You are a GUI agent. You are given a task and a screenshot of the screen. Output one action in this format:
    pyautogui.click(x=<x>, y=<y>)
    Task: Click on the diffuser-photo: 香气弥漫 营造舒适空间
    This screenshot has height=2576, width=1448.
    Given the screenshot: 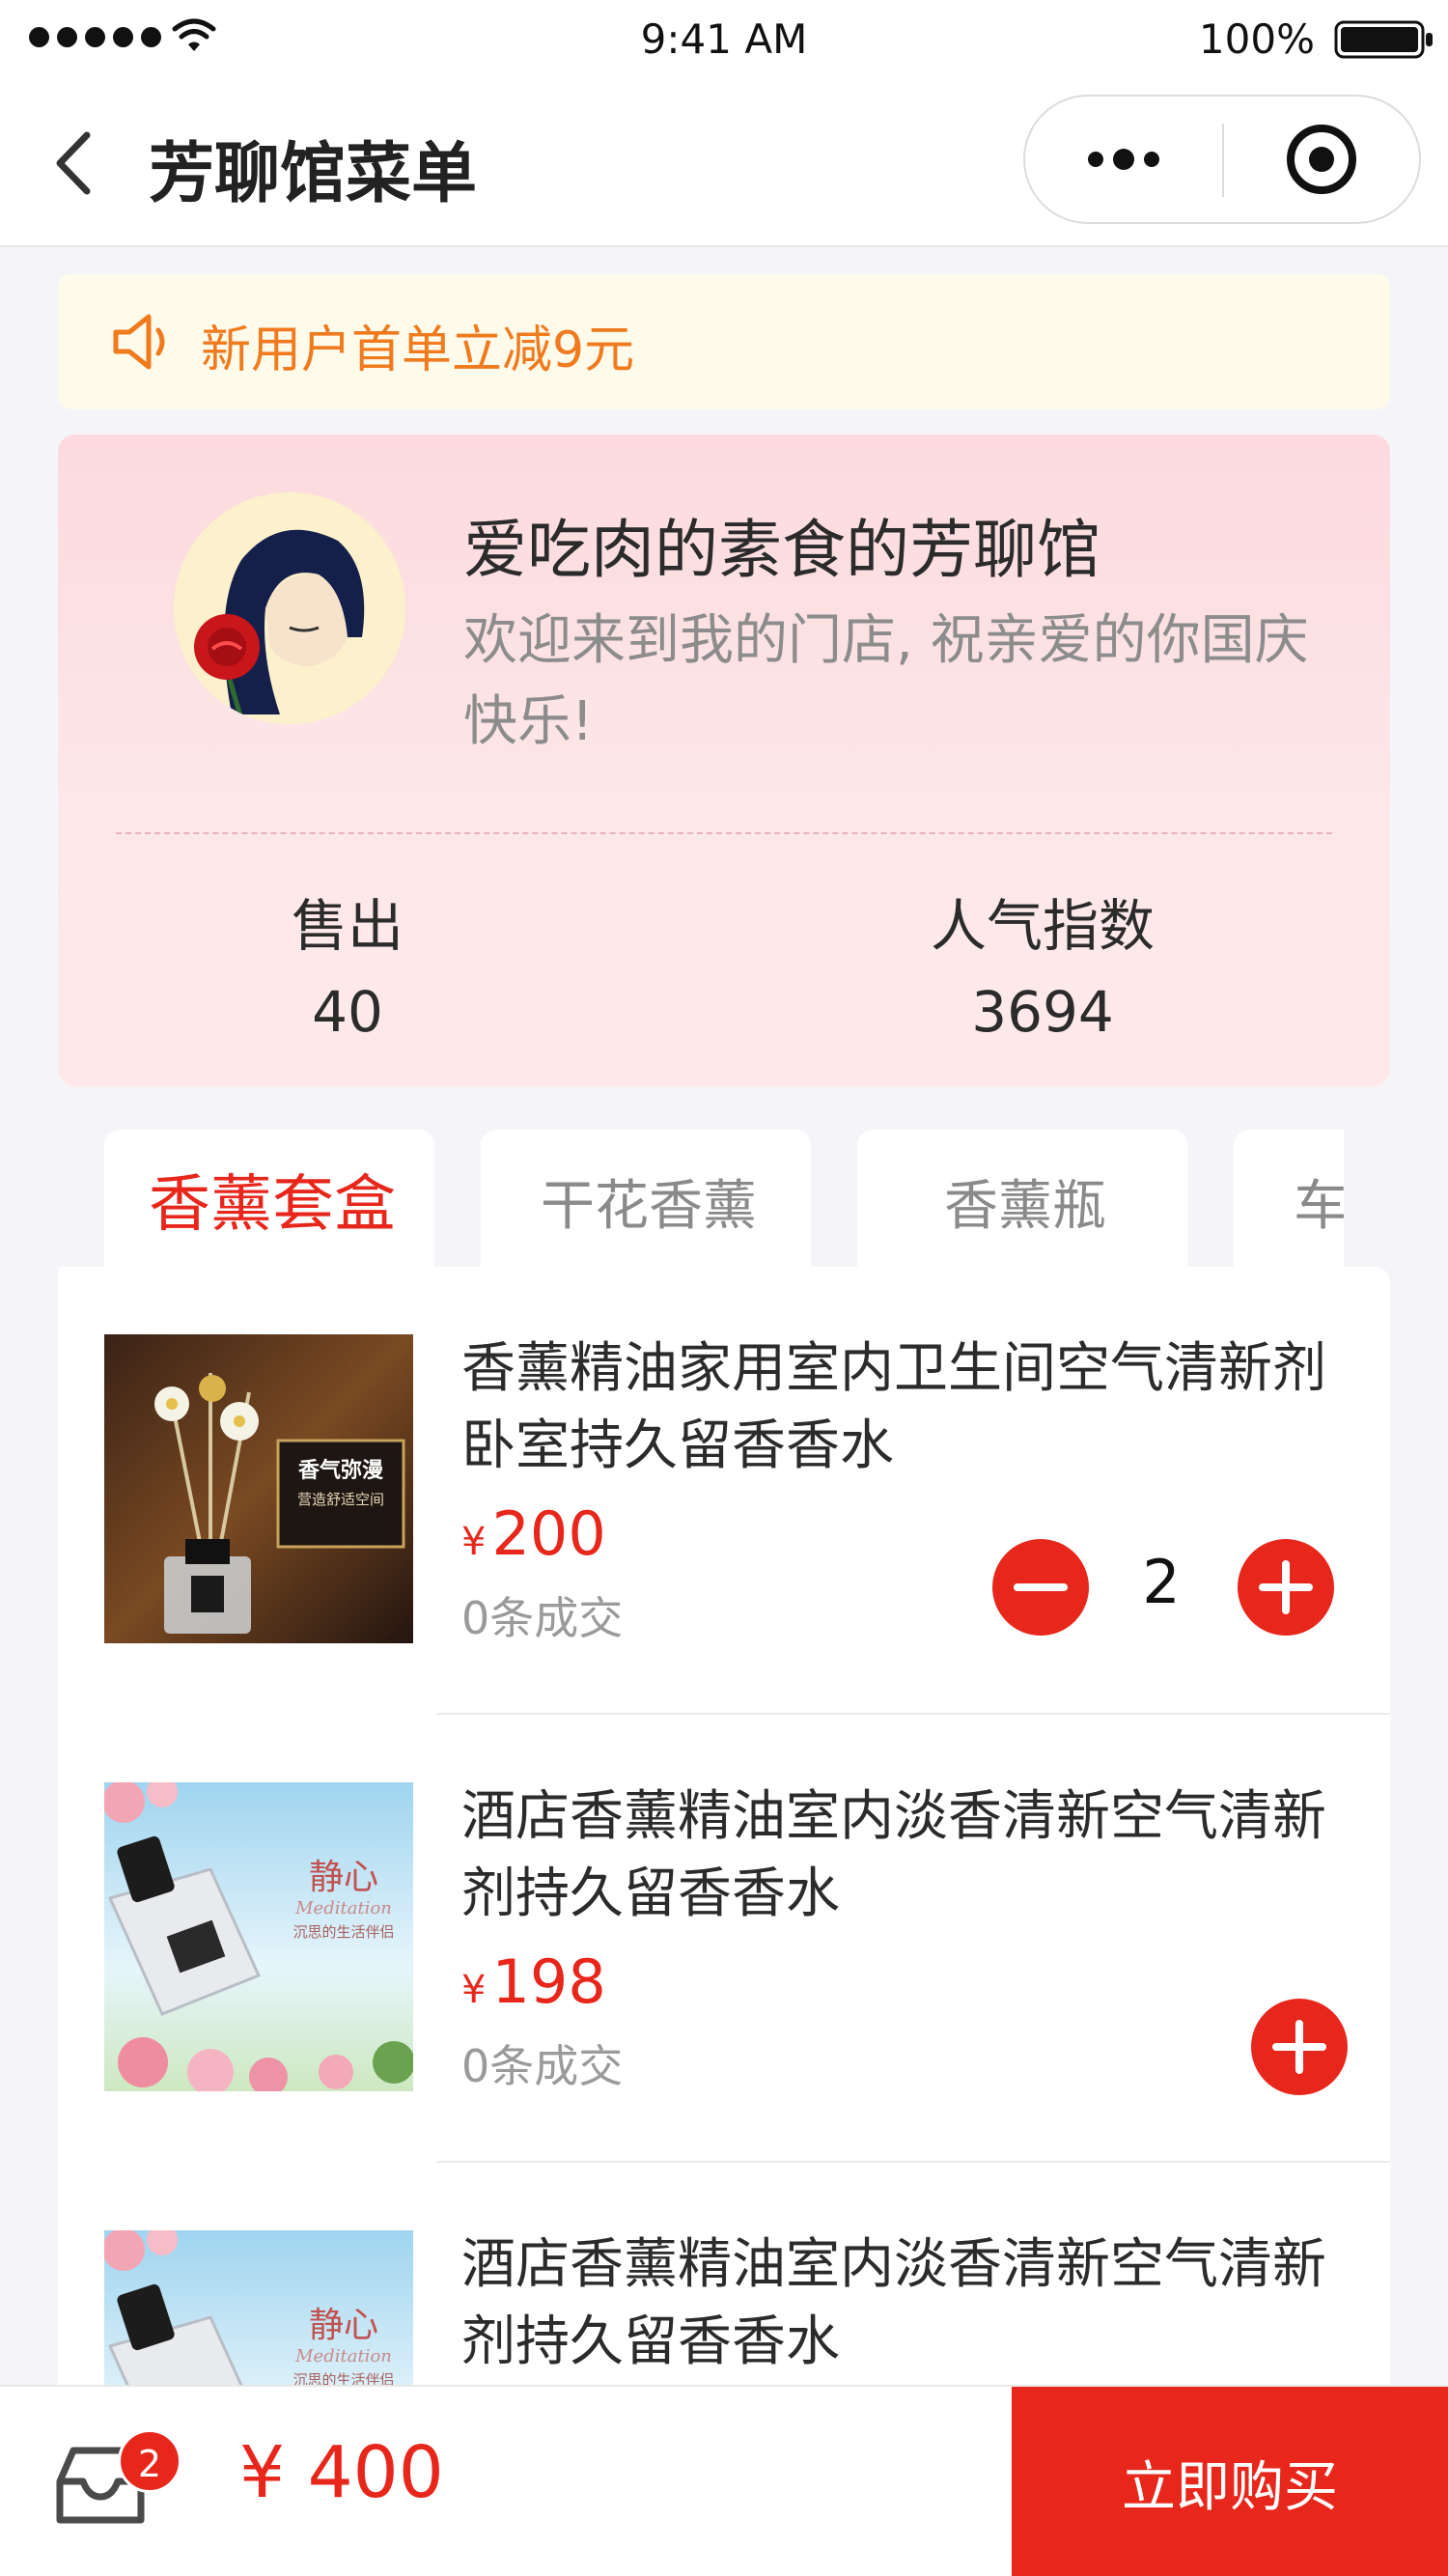 What is the action you would take?
    pyautogui.click(x=259, y=1489)
    